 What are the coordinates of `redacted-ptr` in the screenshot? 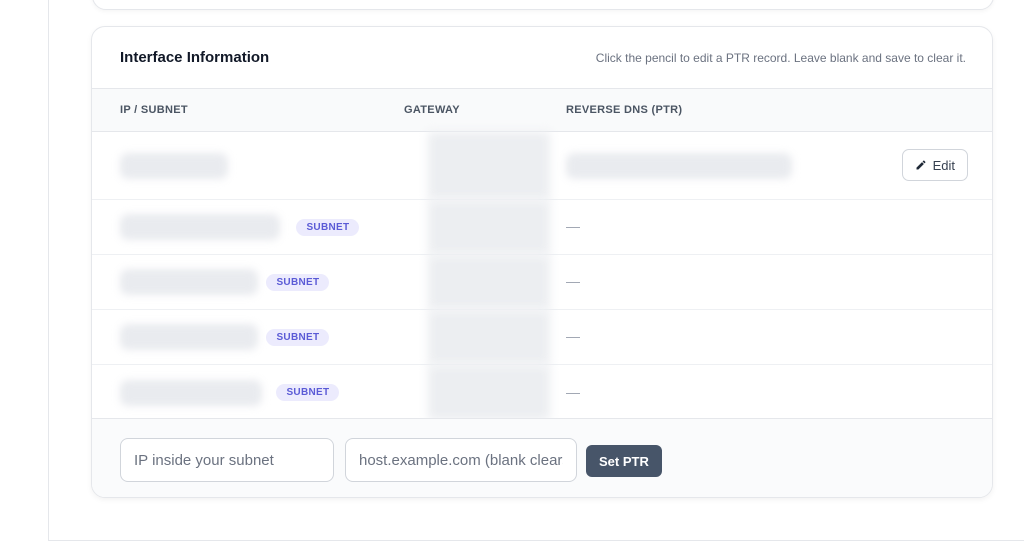 It's located at (679, 165).